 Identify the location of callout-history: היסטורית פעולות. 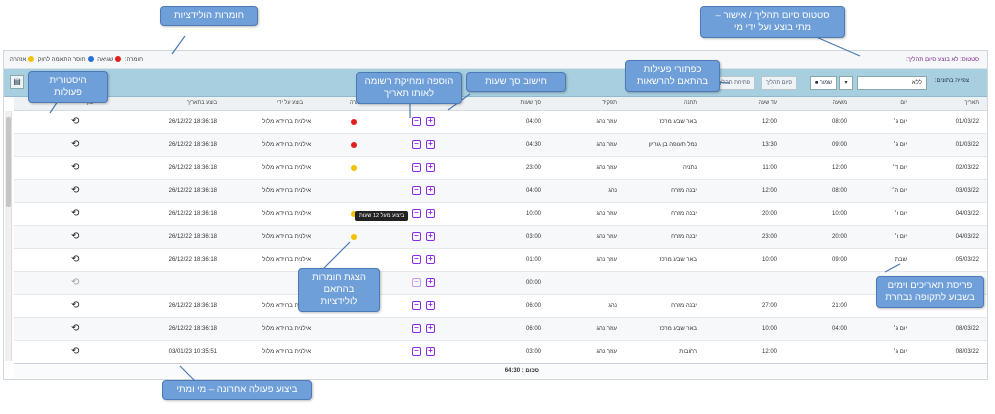
(68, 87).